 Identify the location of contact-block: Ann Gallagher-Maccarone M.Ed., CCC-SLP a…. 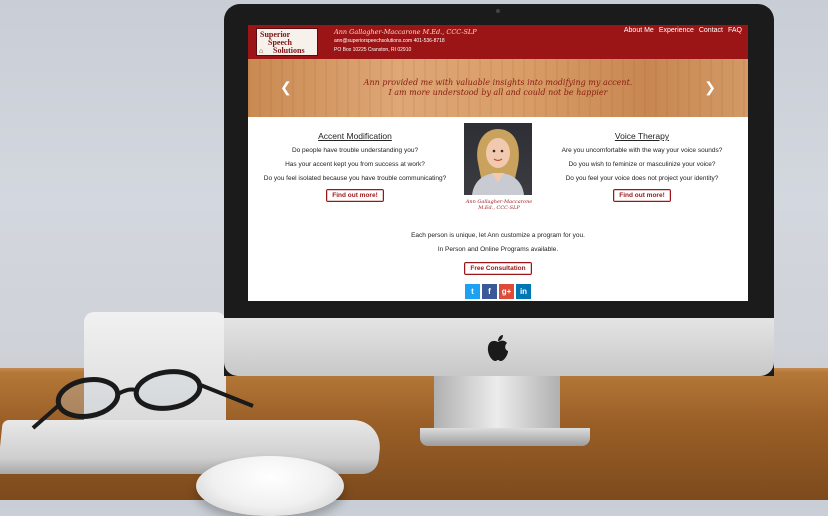
(405, 41).